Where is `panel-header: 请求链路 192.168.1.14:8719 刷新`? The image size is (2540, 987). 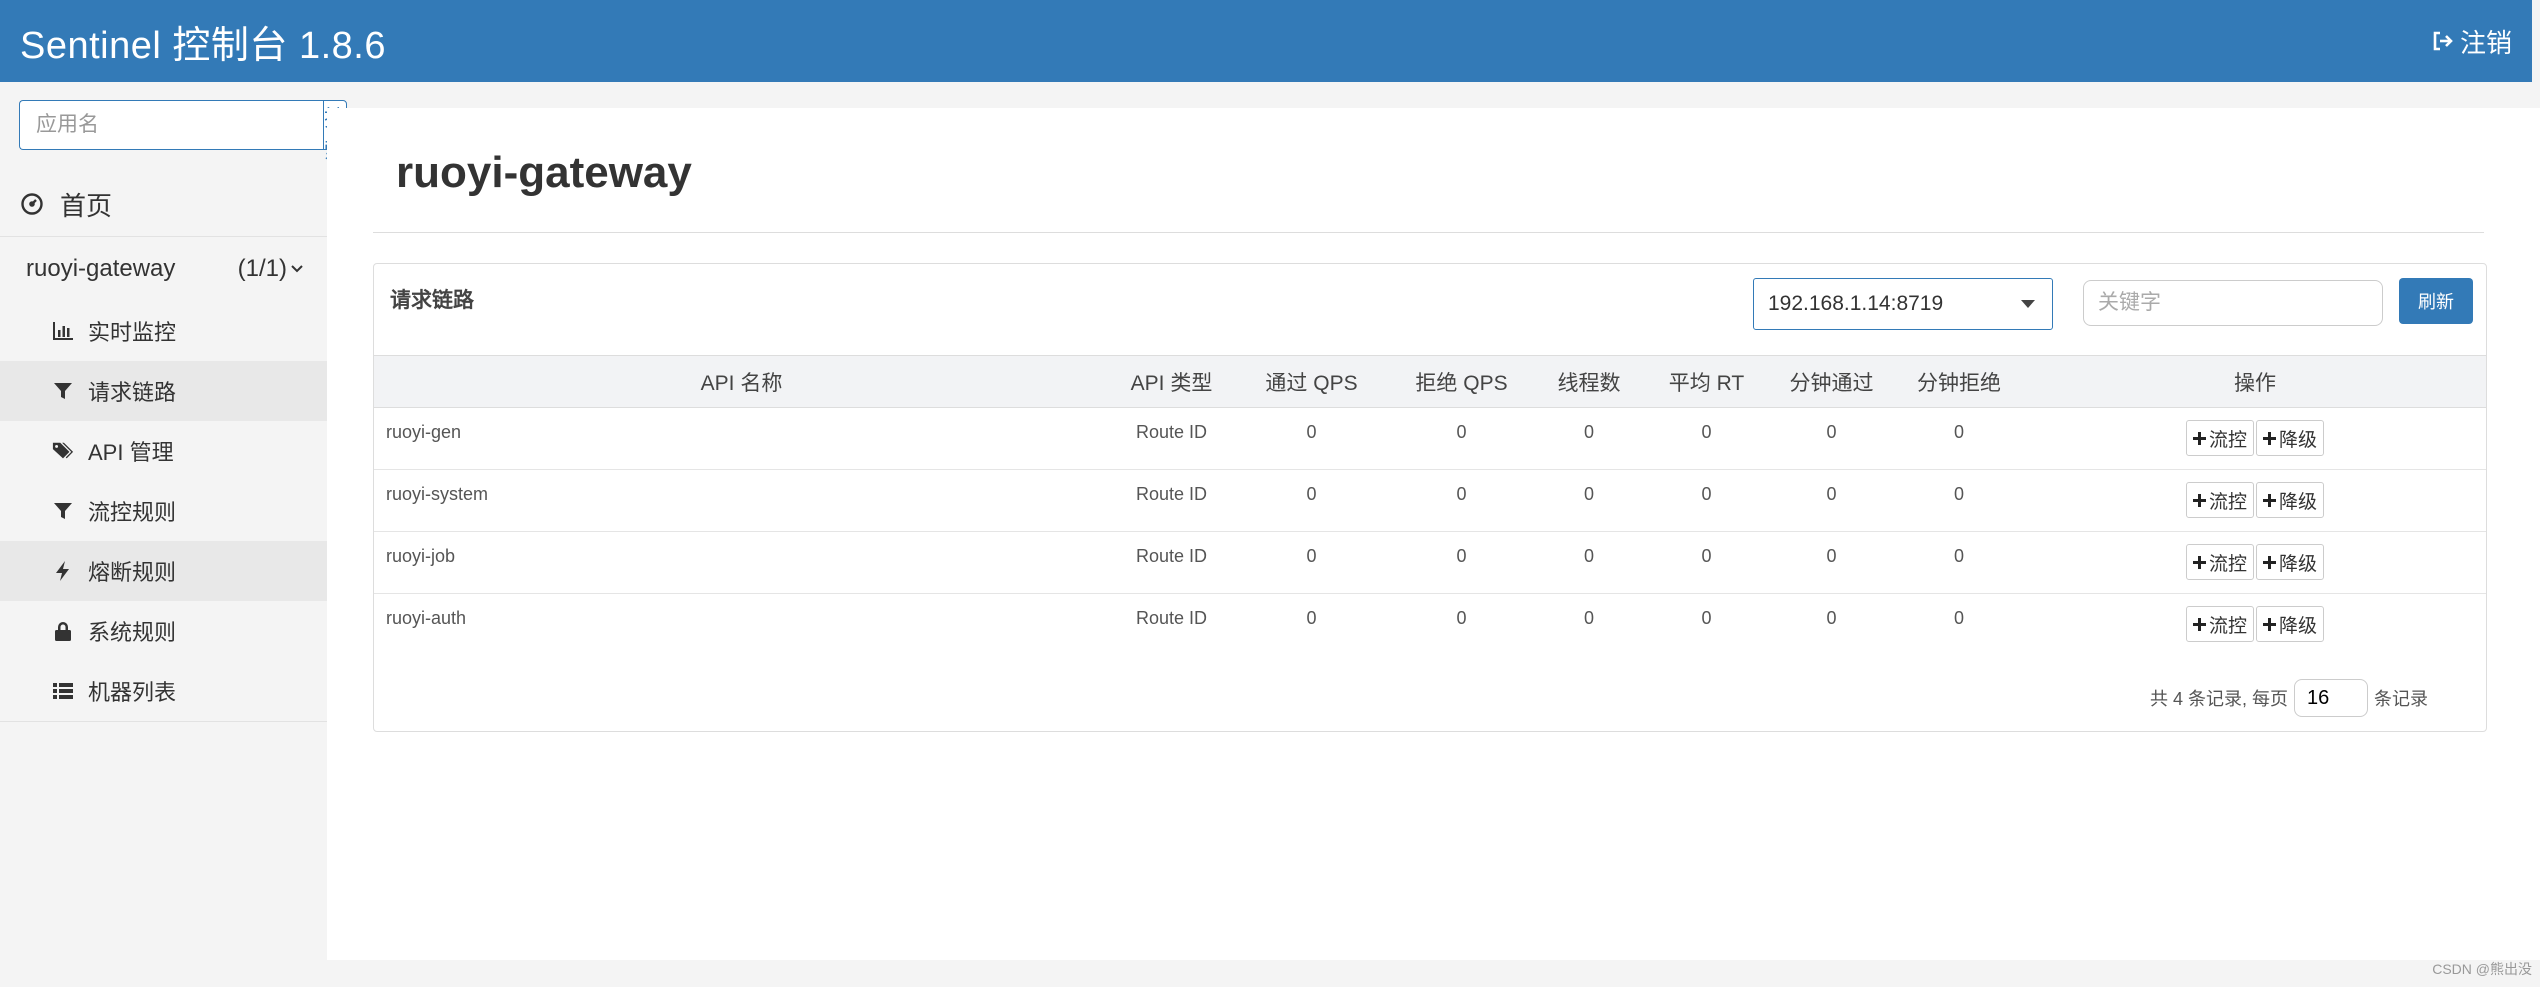
panel-header: 请求链路 192.168.1.14:8719 刷新 is located at coordinates (1430, 309).